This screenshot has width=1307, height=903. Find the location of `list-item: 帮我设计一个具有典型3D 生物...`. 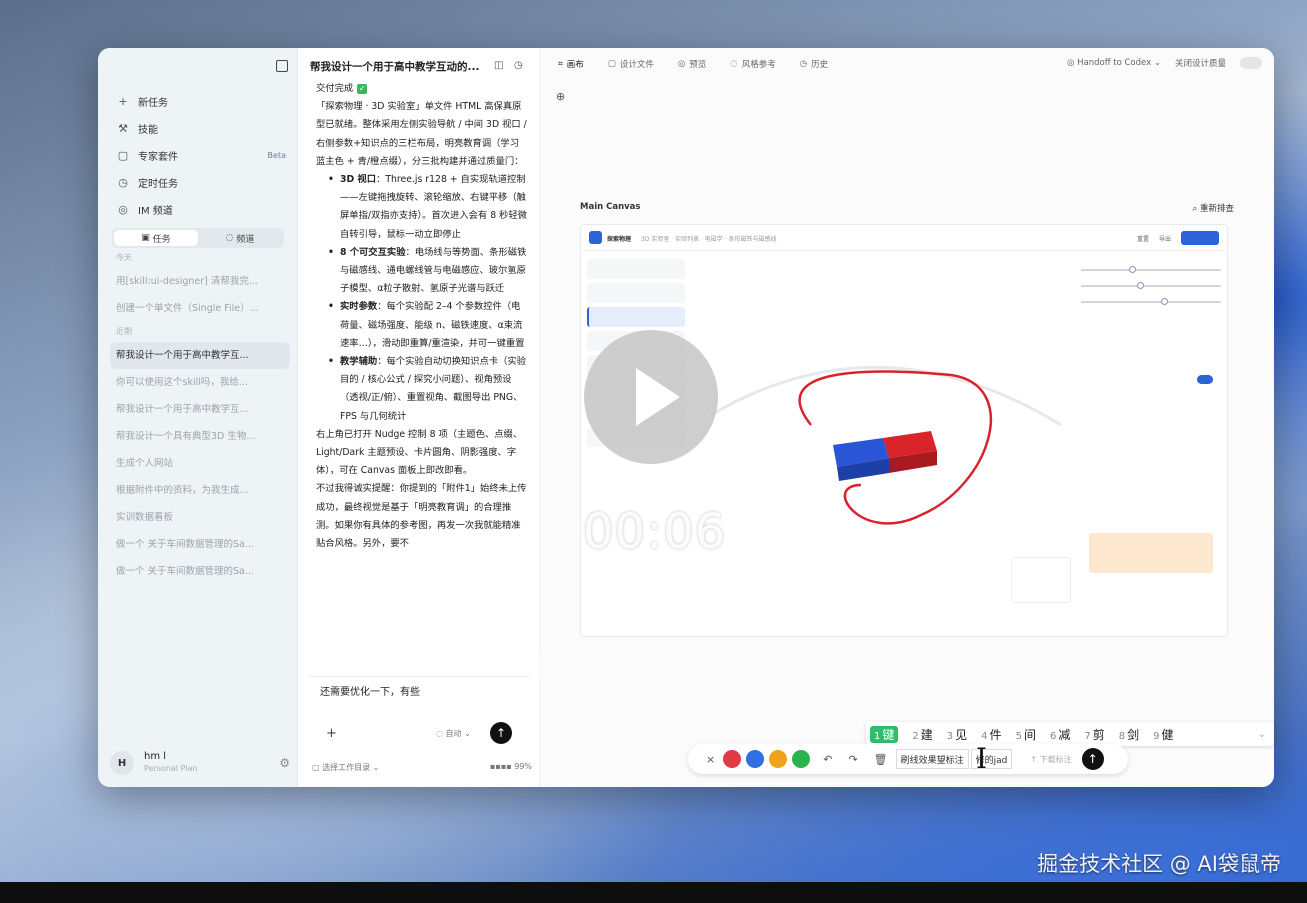

list-item: 帮我设计一个具有典型3D 生物... is located at coordinates (200, 436).